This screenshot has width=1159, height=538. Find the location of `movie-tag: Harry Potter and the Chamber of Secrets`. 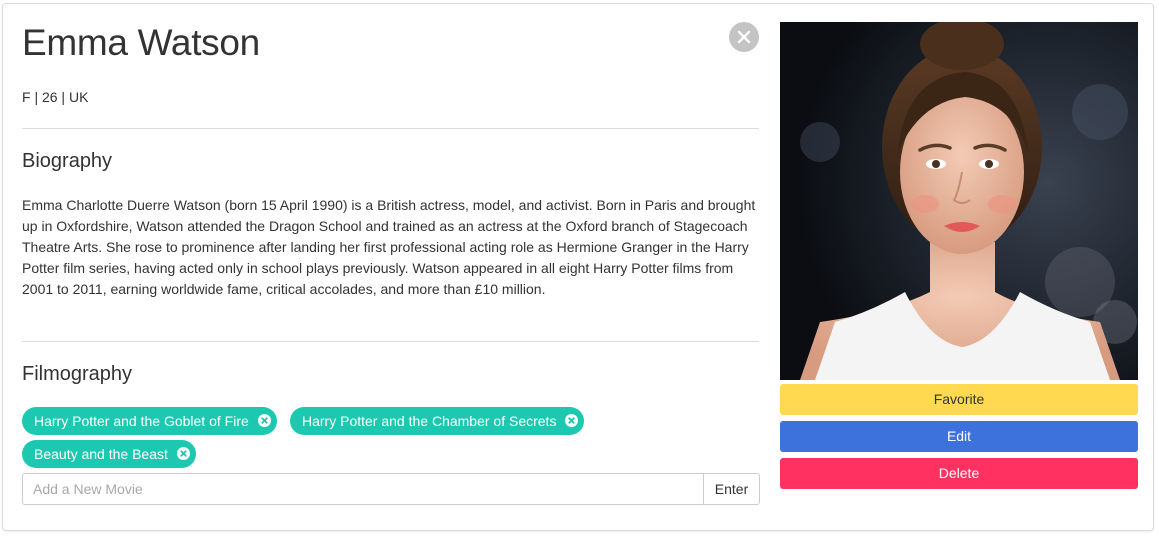

movie-tag: Harry Potter and the Chamber of Secrets is located at coordinates (437, 421).